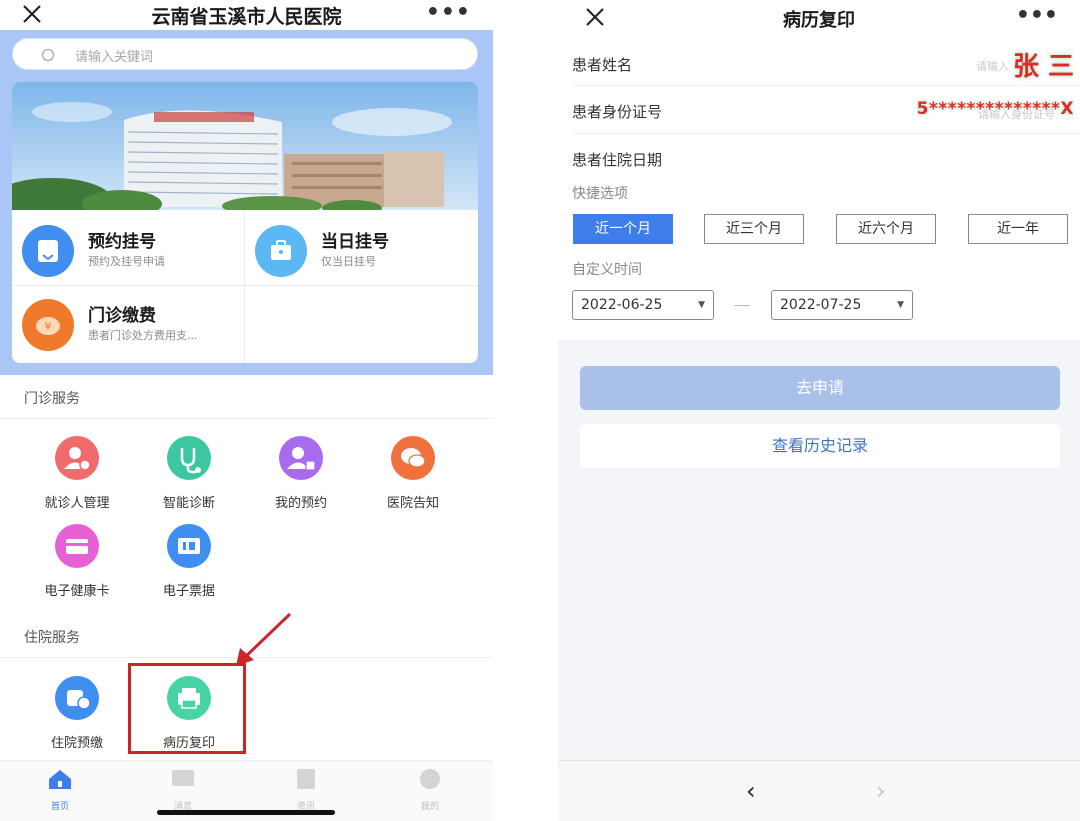 This screenshot has height=821, width=1080. Describe the element at coordinates (188, 503) in the screenshot. I see `grid-item-label: 智能诊断` at that location.